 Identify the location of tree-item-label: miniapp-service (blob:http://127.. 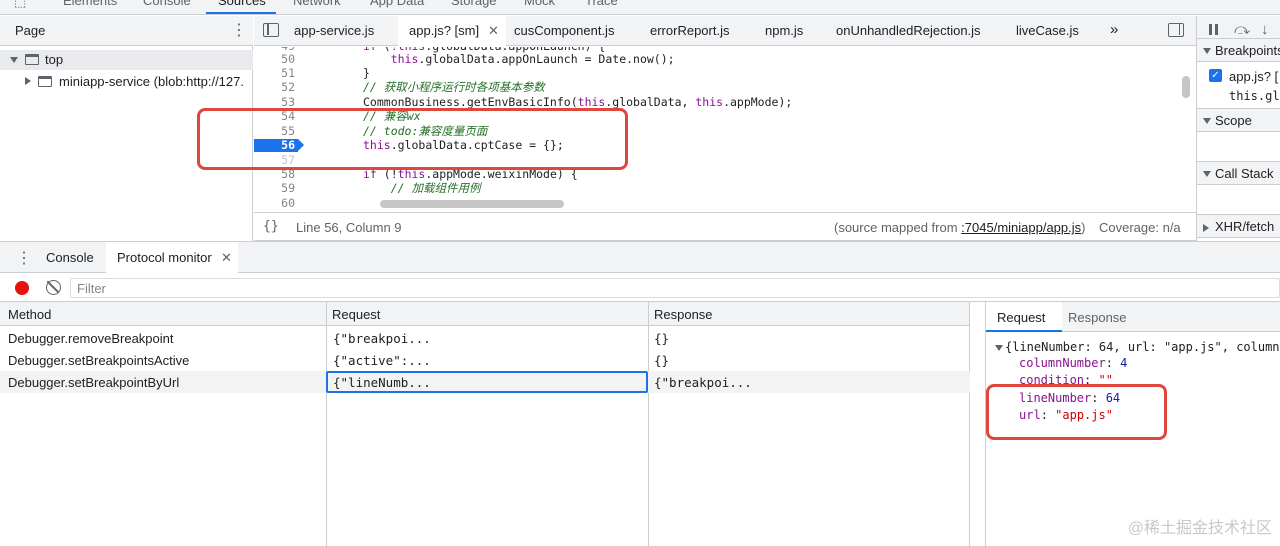
(151, 81).